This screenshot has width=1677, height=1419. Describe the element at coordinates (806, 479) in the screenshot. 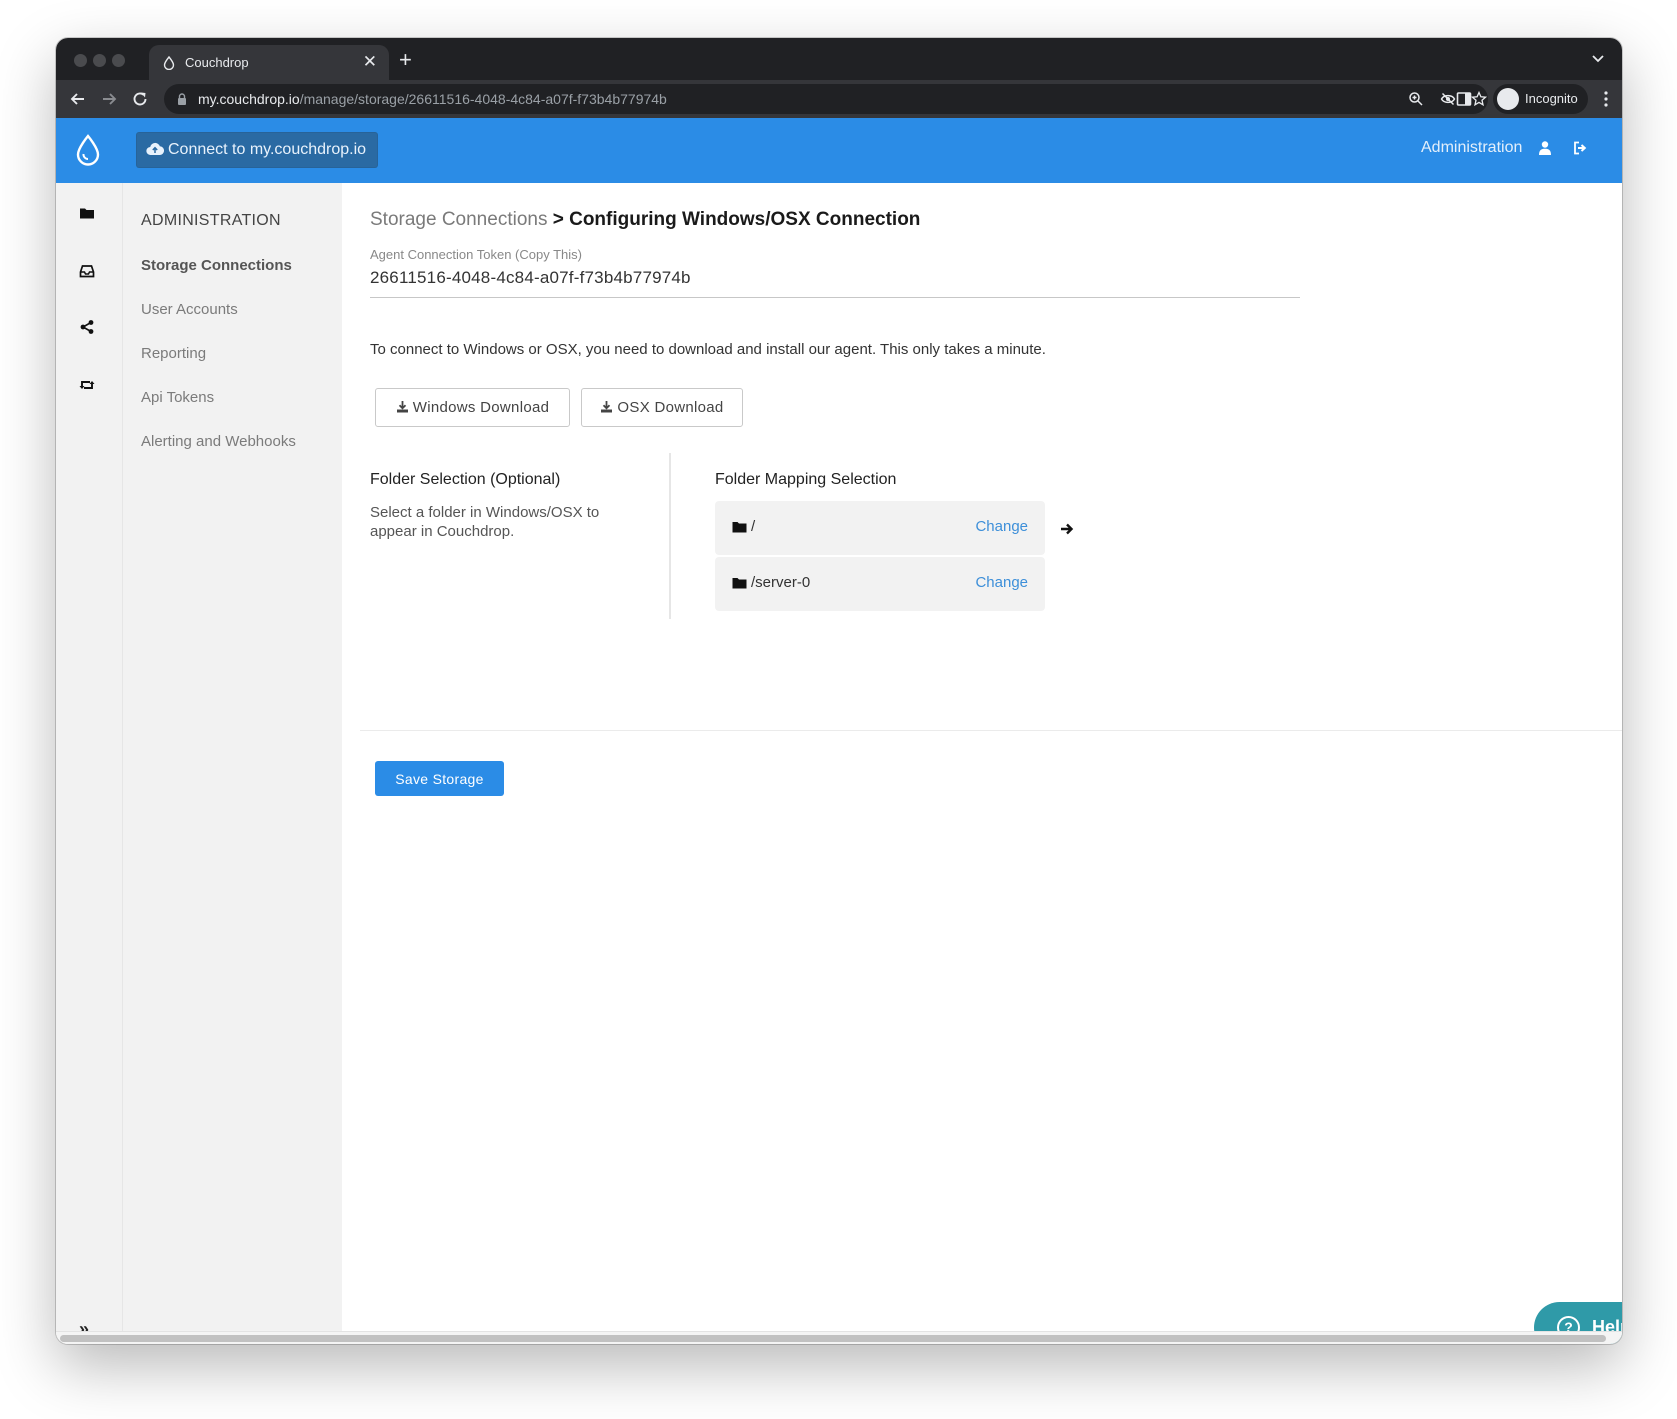

I see `folder-mapping-title: Folder Mapping Selection` at that location.